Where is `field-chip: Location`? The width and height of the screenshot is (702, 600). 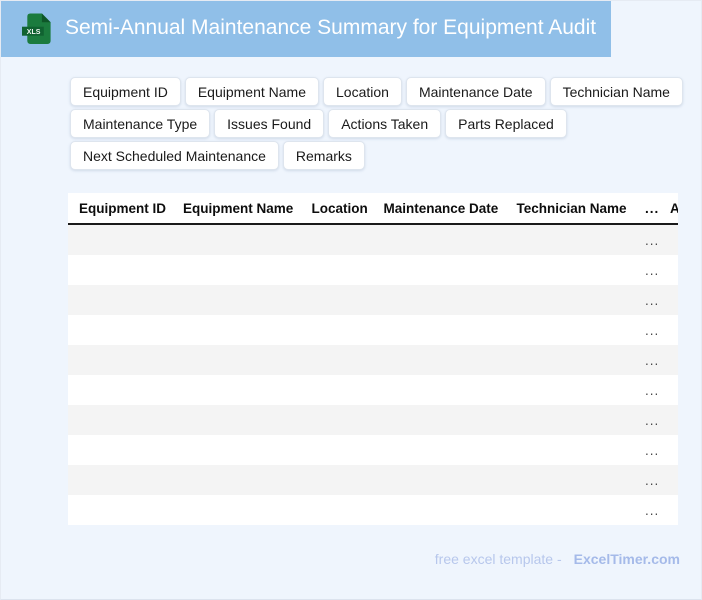
field-chip: Location is located at coordinates (362, 91).